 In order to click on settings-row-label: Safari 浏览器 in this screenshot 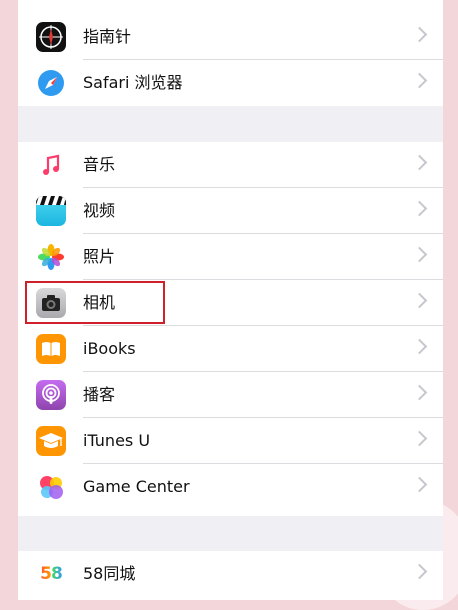, I will do `click(133, 82)`.